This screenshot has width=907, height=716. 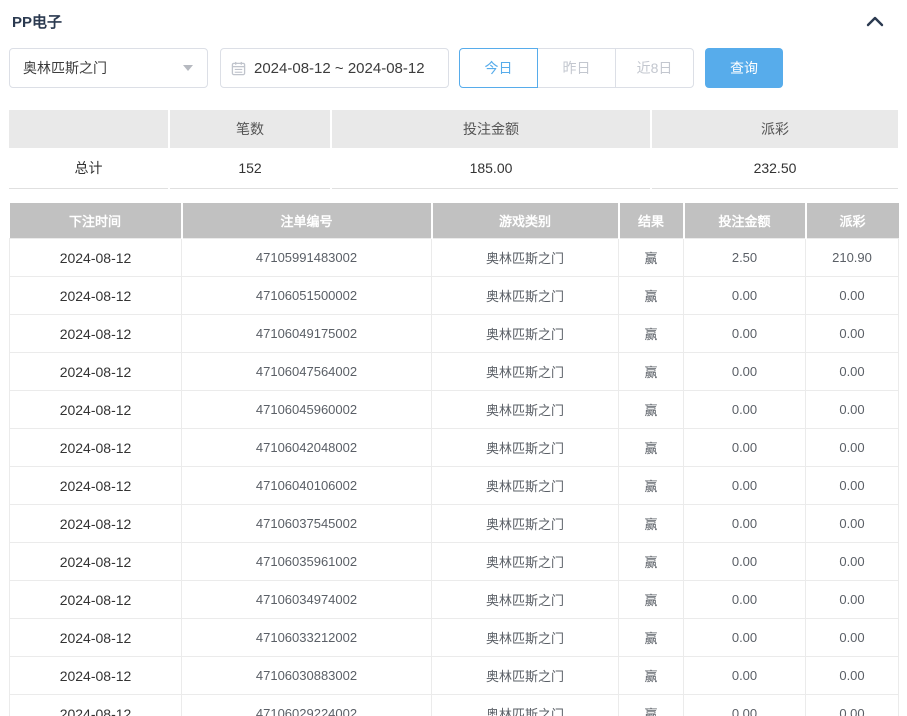 What do you see at coordinates (306, 485) in the screenshot?
I see `bet-number-cell: 47106040106002` at bounding box center [306, 485].